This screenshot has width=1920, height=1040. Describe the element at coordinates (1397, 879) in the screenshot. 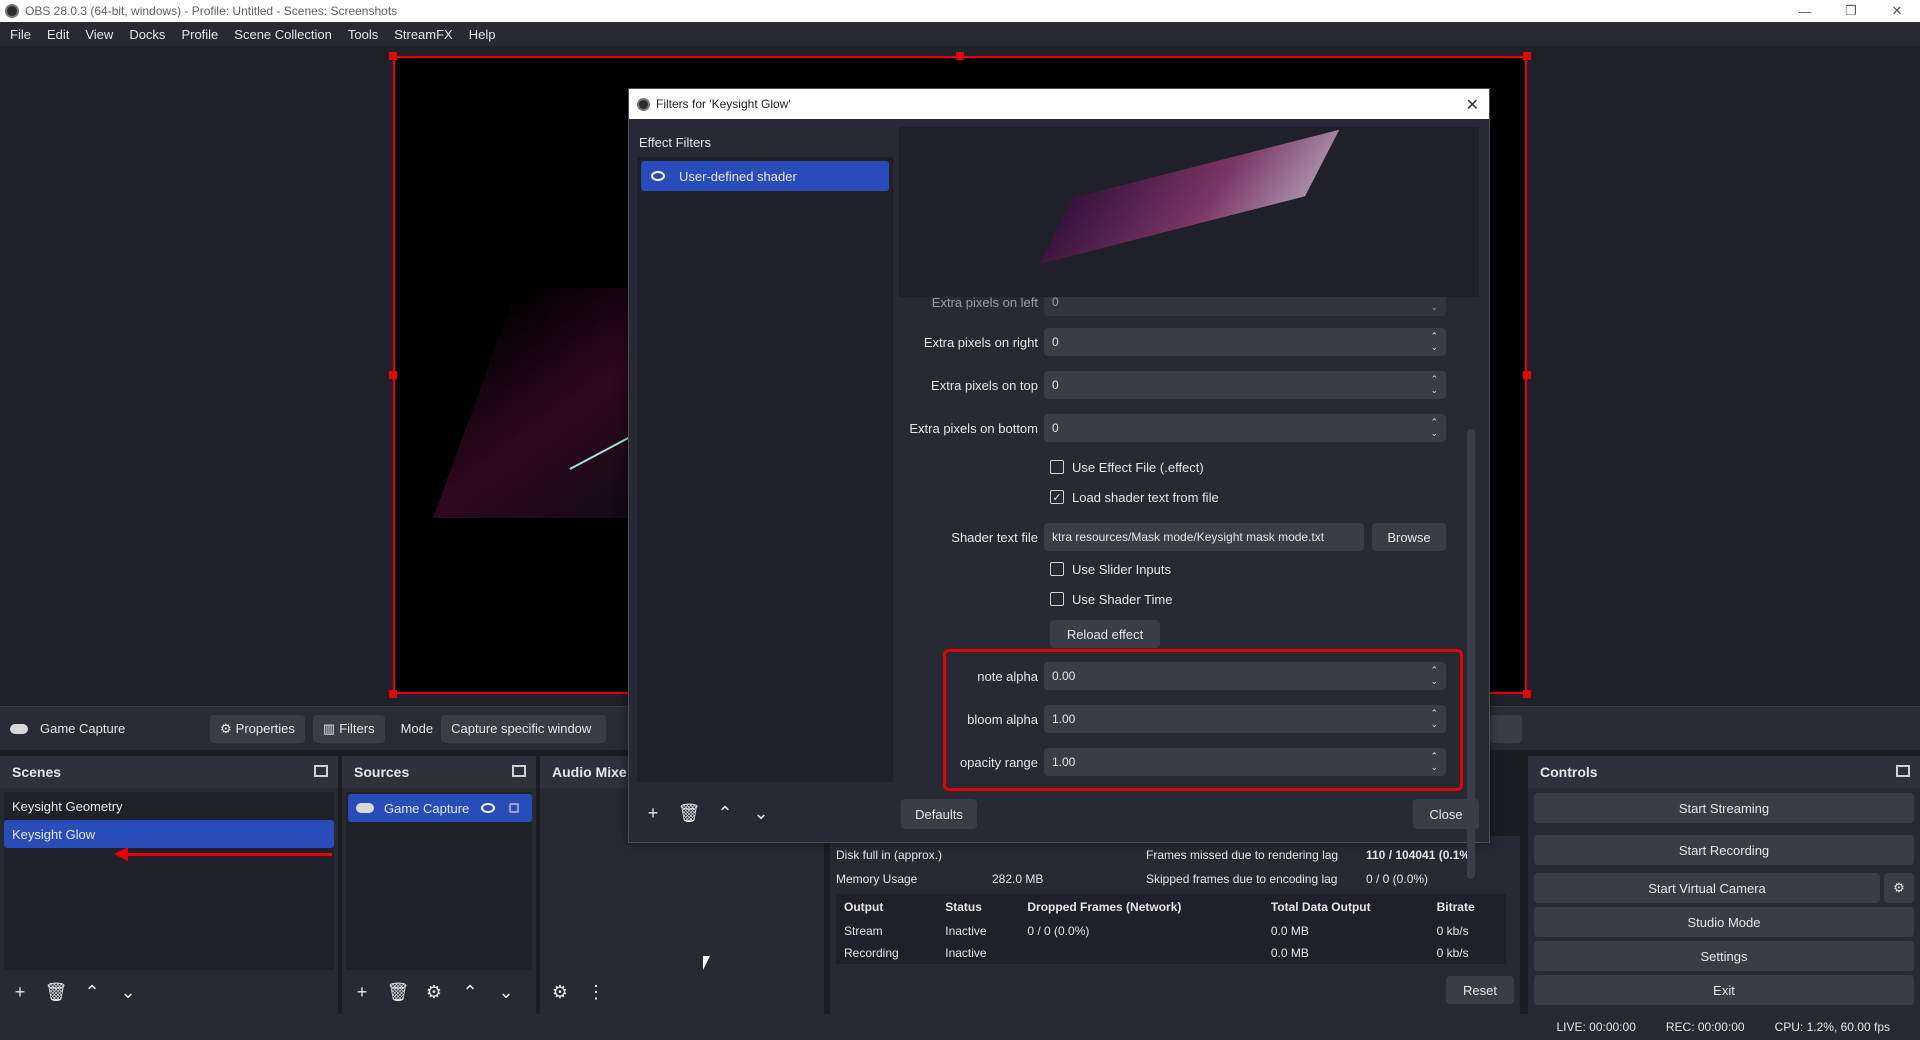

I see `skipped-value: 0 / 0 (0.0%)` at that location.